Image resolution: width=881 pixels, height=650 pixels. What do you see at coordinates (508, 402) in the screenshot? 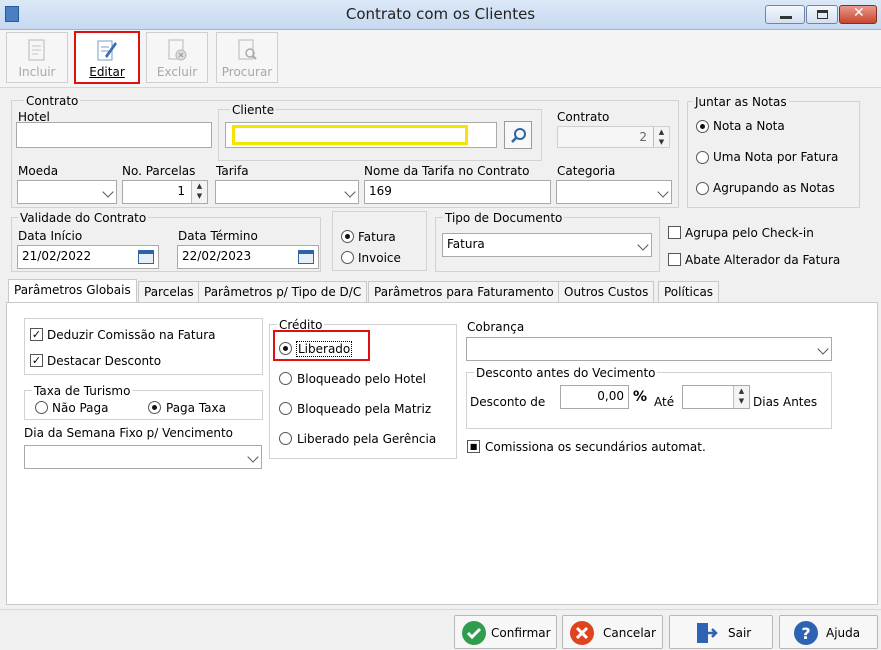
I see `desconto-de-label: Desconto de` at bounding box center [508, 402].